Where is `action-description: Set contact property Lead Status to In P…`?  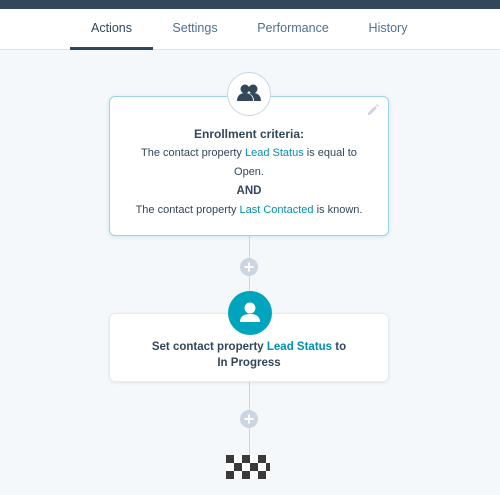
action-description: Set contact property Lead Status to In P… is located at coordinates (249, 355).